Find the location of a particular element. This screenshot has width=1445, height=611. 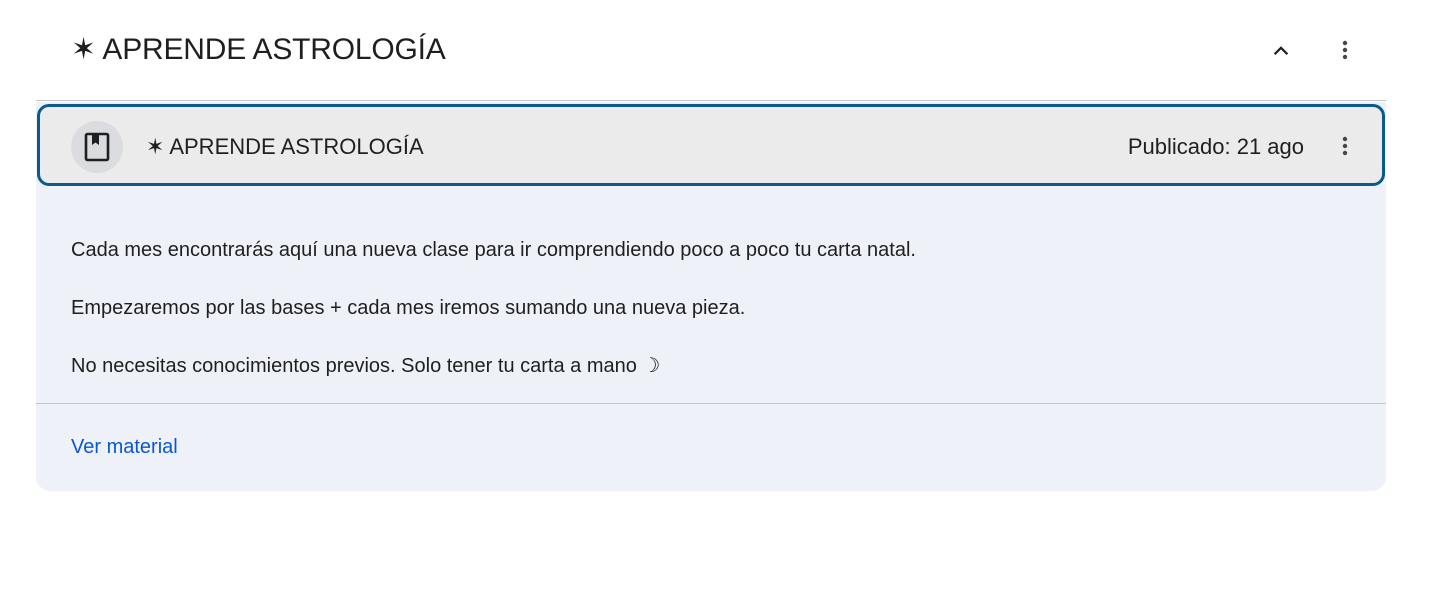

card-divider is located at coordinates (711, 403).